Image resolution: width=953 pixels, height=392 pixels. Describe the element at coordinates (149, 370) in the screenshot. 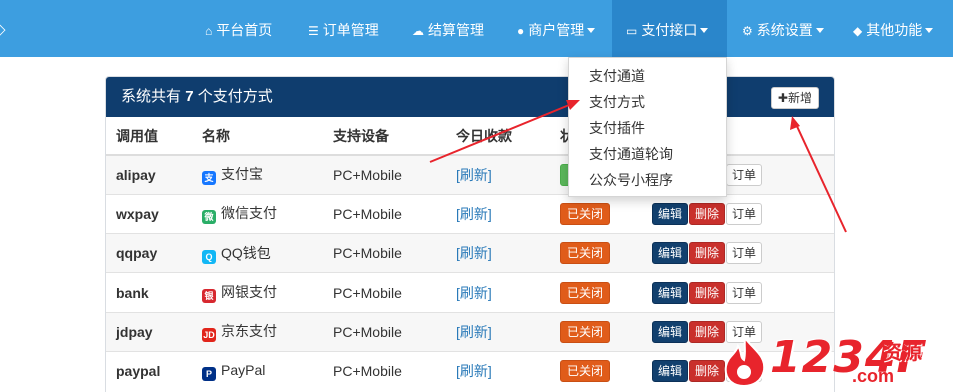

I see `cell-value: paypal` at that location.